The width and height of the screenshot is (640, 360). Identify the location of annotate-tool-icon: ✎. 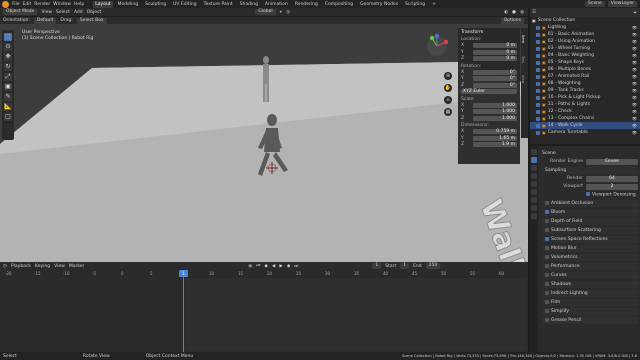
(8, 97).